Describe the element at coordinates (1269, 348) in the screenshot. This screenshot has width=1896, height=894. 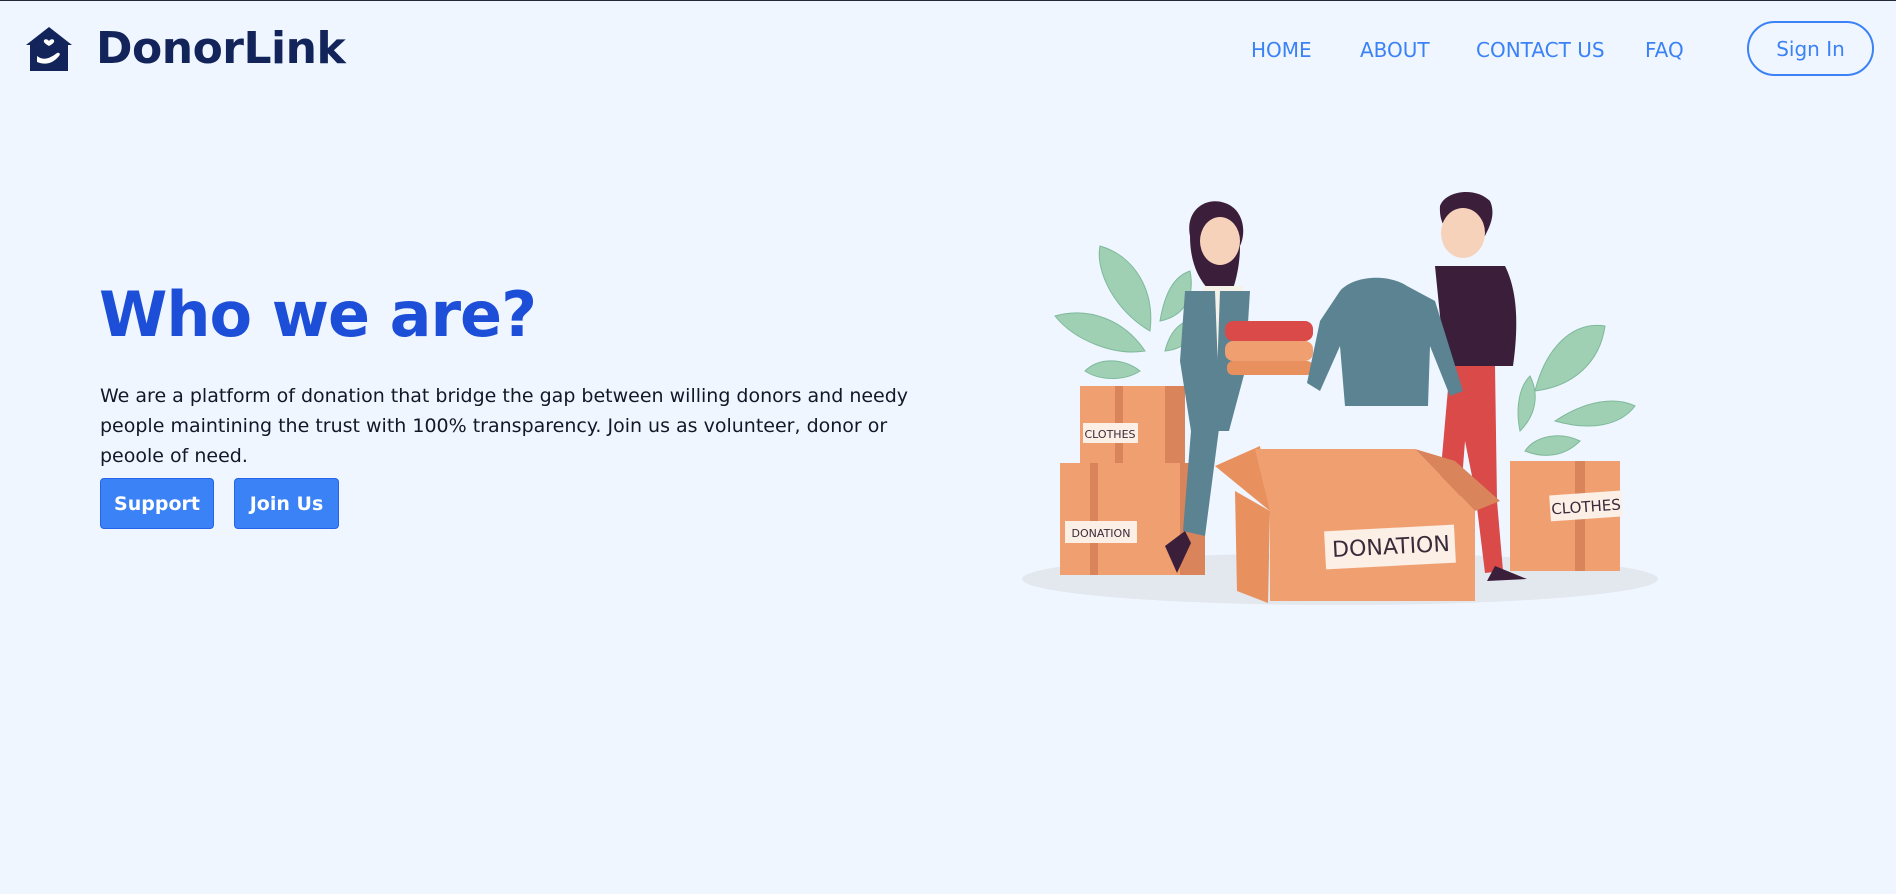
I see `folded-clothes` at that location.